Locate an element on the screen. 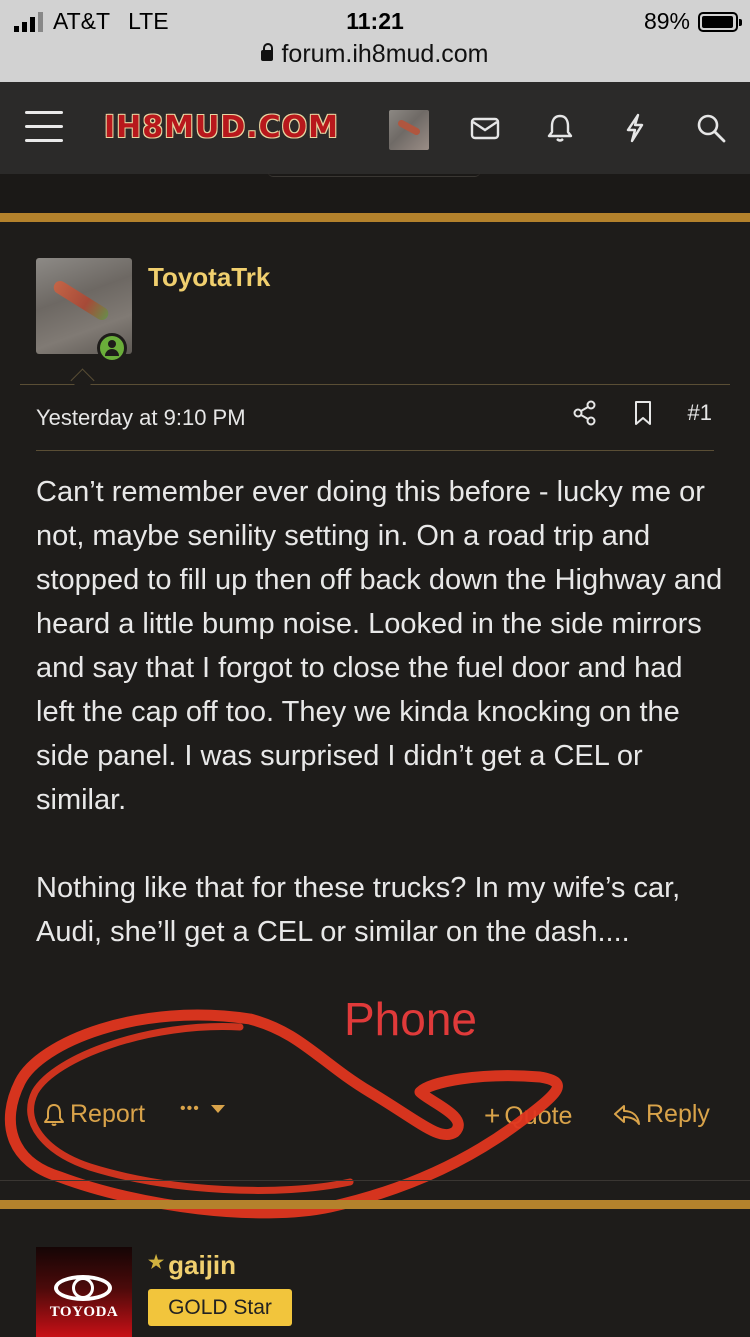  reply-button: Reply is located at coordinates (661, 1114).